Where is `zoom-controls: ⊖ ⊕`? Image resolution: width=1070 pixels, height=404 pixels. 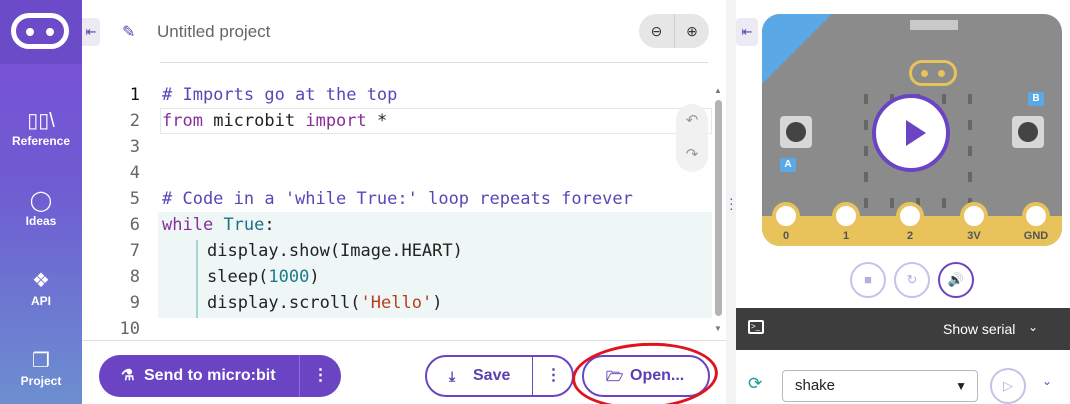
zoom-controls: ⊖ ⊕ is located at coordinates (674, 31).